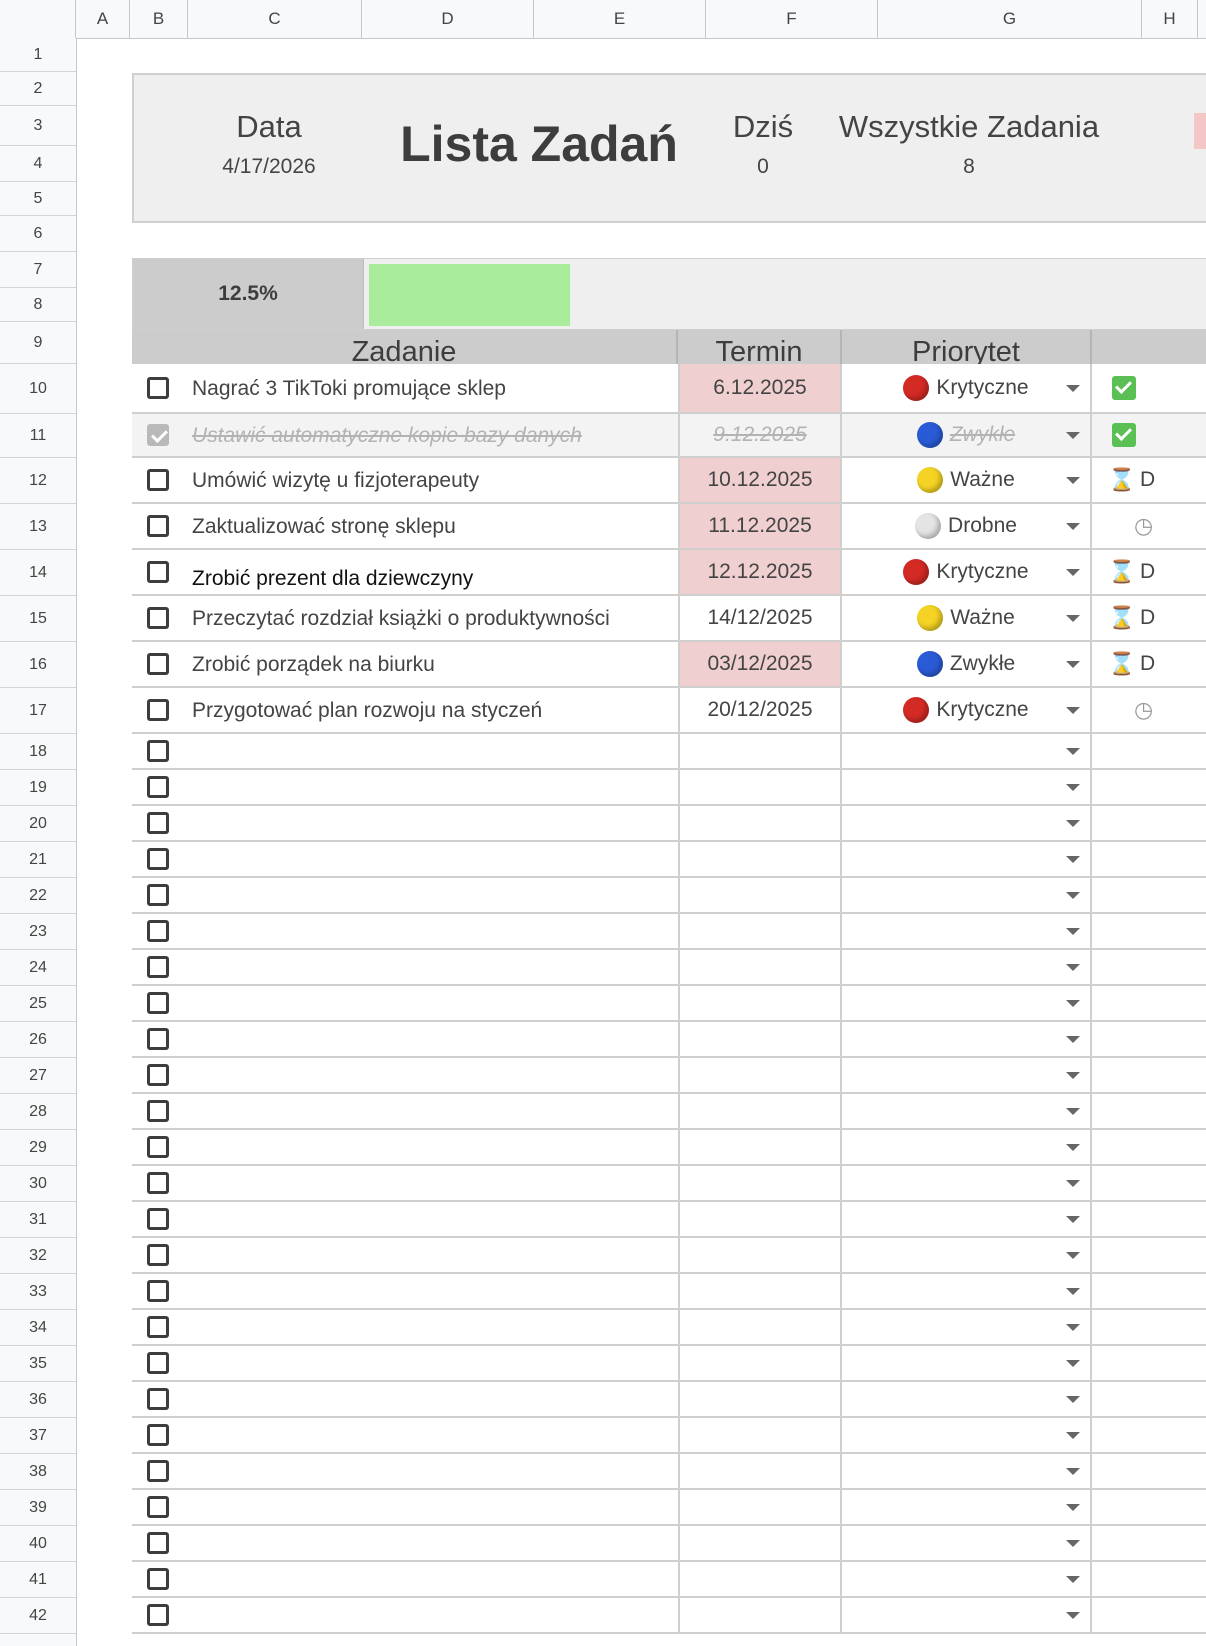 Image resolution: width=1206 pixels, height=1646 pixels. What do you see at coordinates (38, 55) in the screenshot?
I see `row-header-1: 1` at bounding box center [38, 55].